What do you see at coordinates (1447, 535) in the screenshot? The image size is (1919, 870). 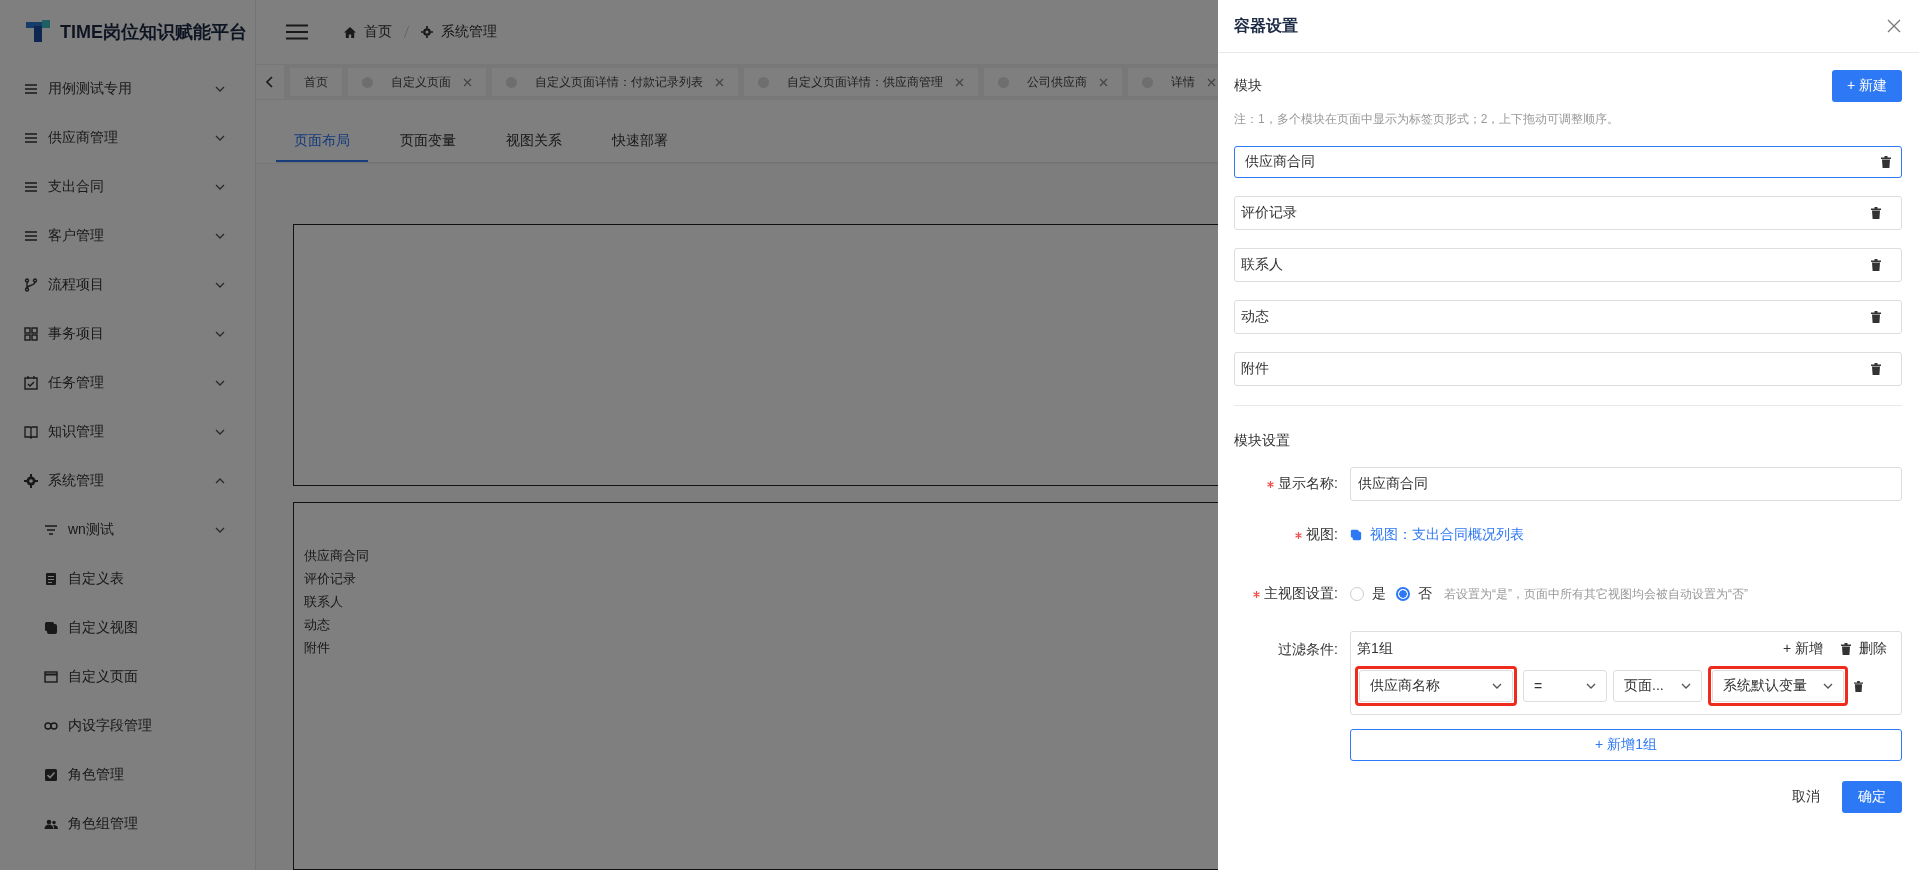 I see `view-link: 视图：支出合同概况列表` at bounding box center [1447, 535].